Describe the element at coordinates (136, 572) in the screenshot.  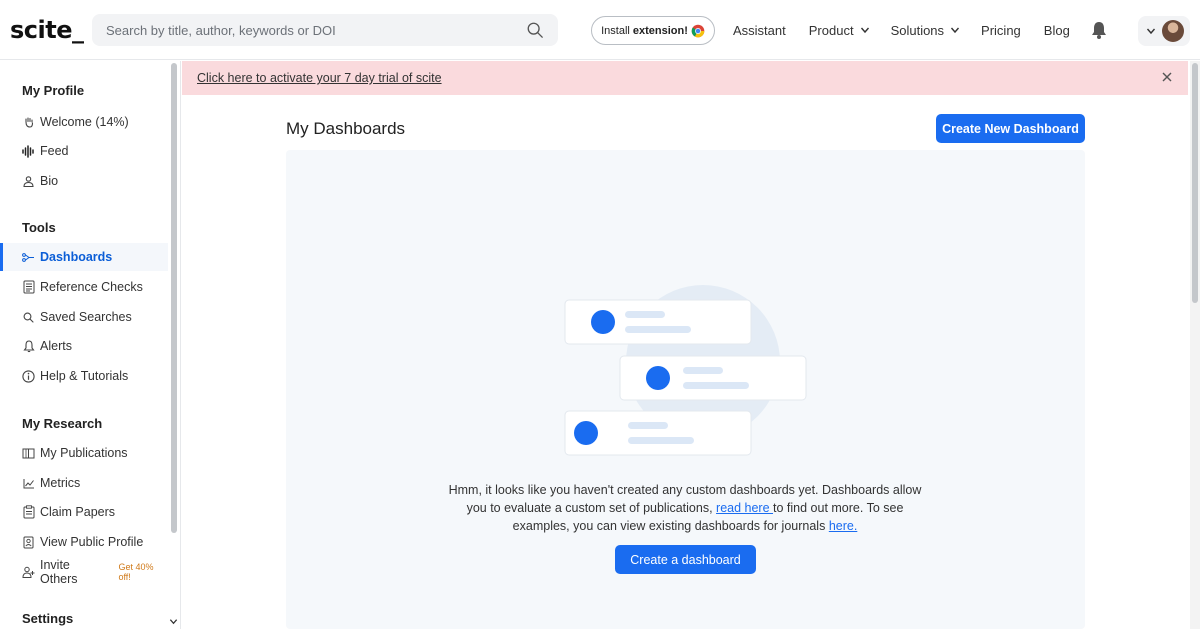
I see `promo-badge: Get 40% off!` at that location.